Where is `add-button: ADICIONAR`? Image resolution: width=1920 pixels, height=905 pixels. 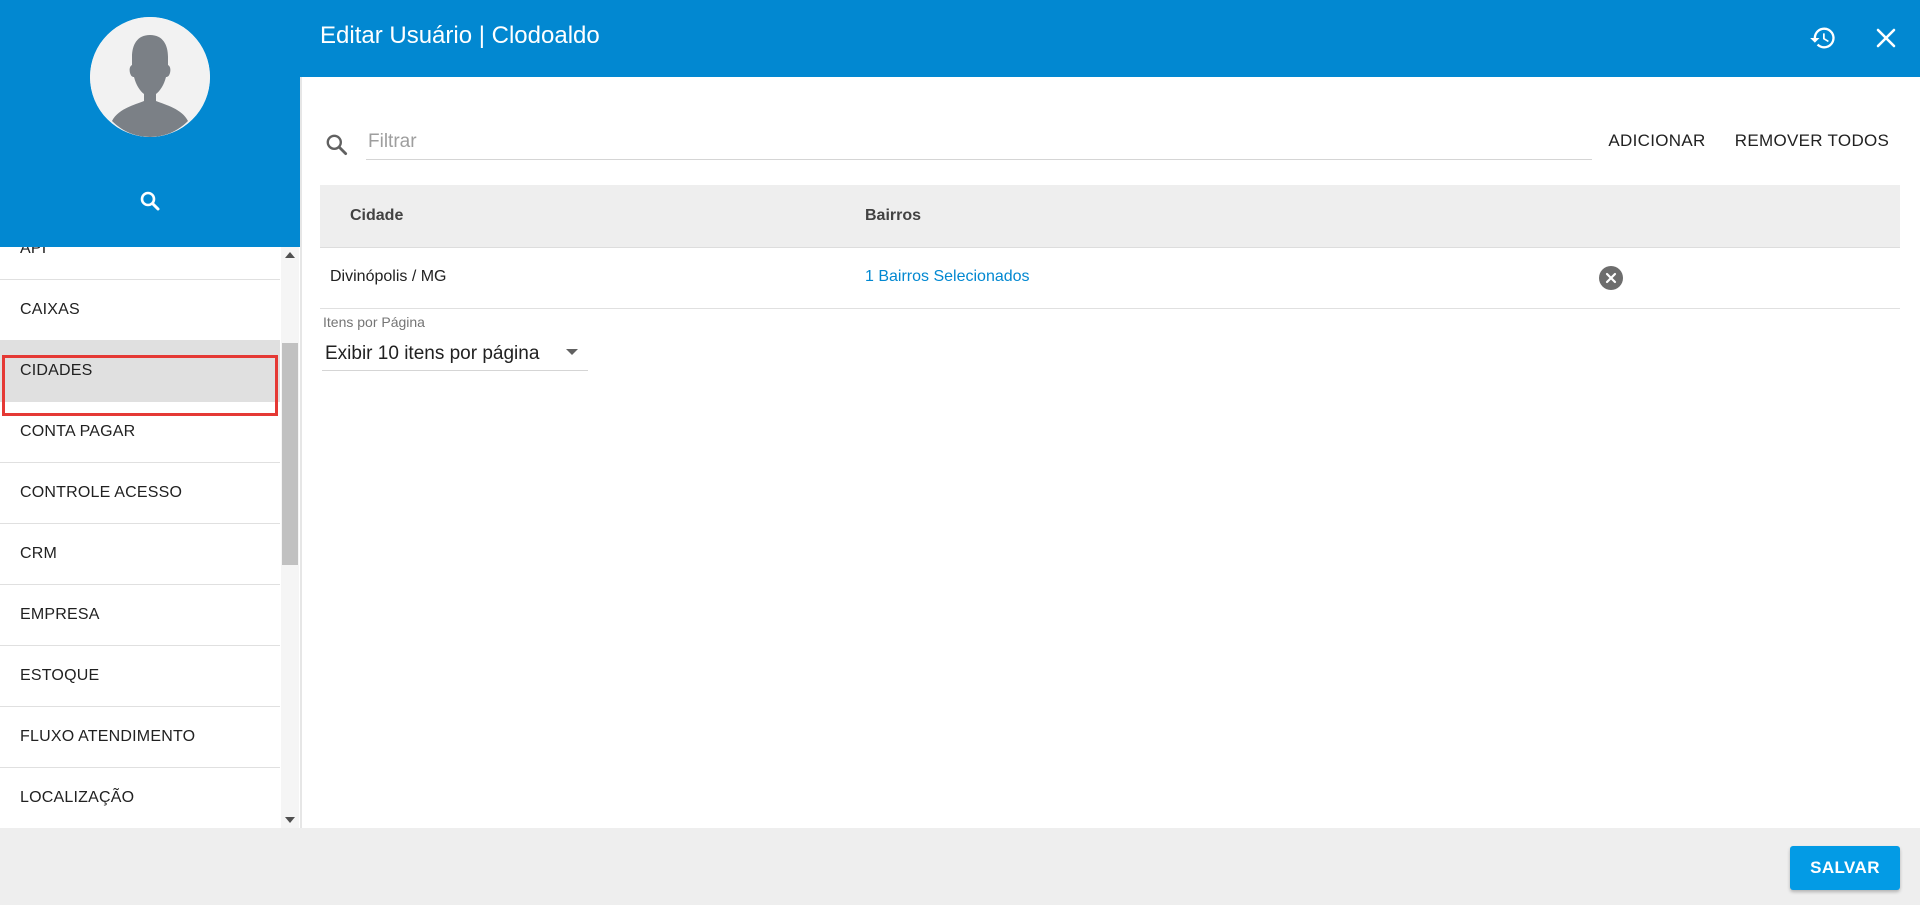 add-button: ADICIONAR is located at coordinates (1657, 141).